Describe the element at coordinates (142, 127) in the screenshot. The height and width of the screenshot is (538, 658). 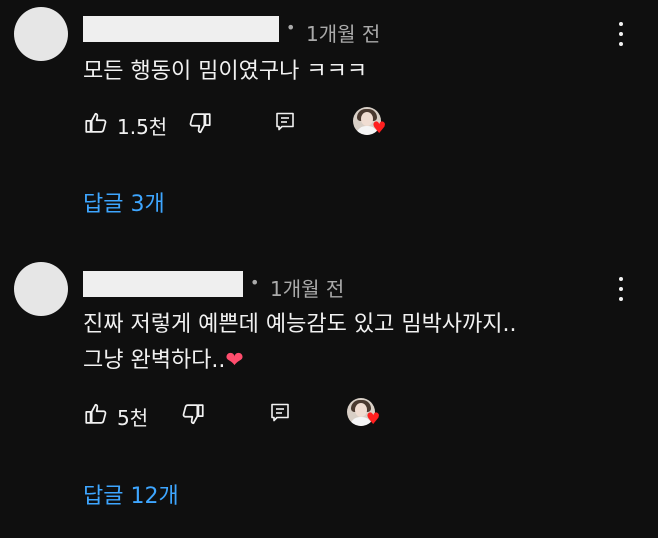
I see `like-count: 1.5천` at that location.